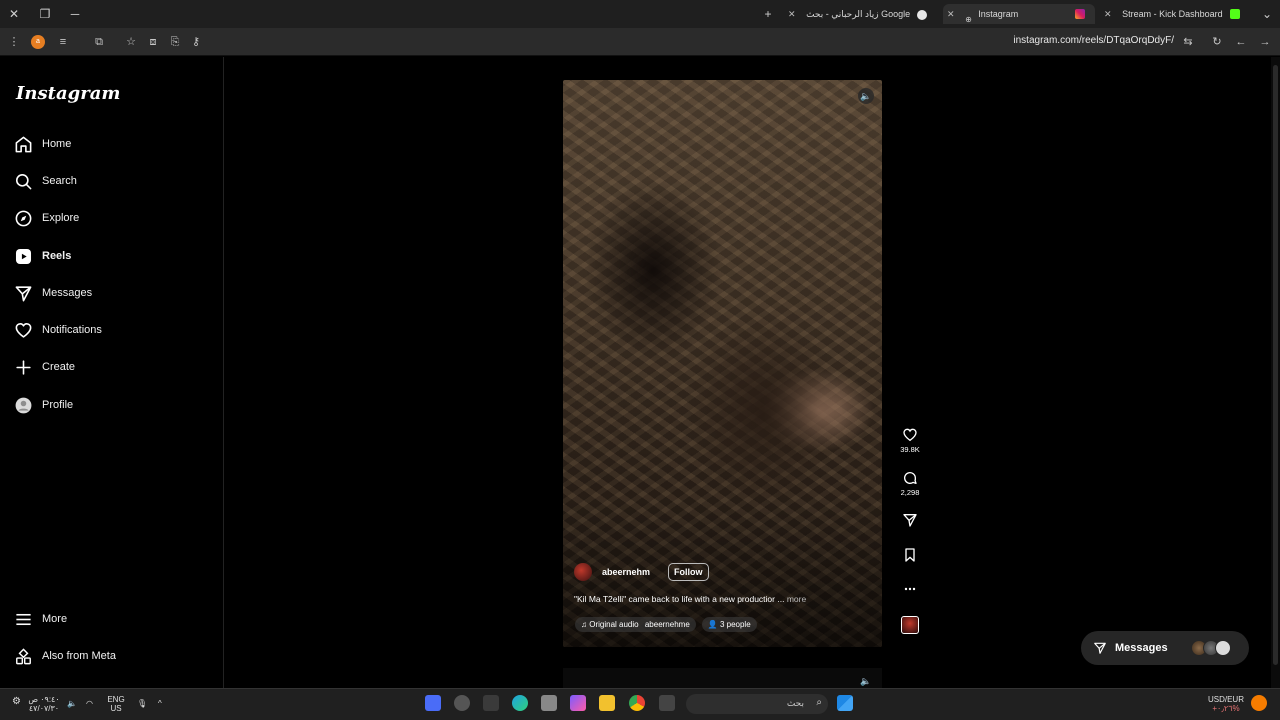 The width and height of the screenshot is (1280, 720). I want to click on reading-list-icon: ≡, so click(63, 42).